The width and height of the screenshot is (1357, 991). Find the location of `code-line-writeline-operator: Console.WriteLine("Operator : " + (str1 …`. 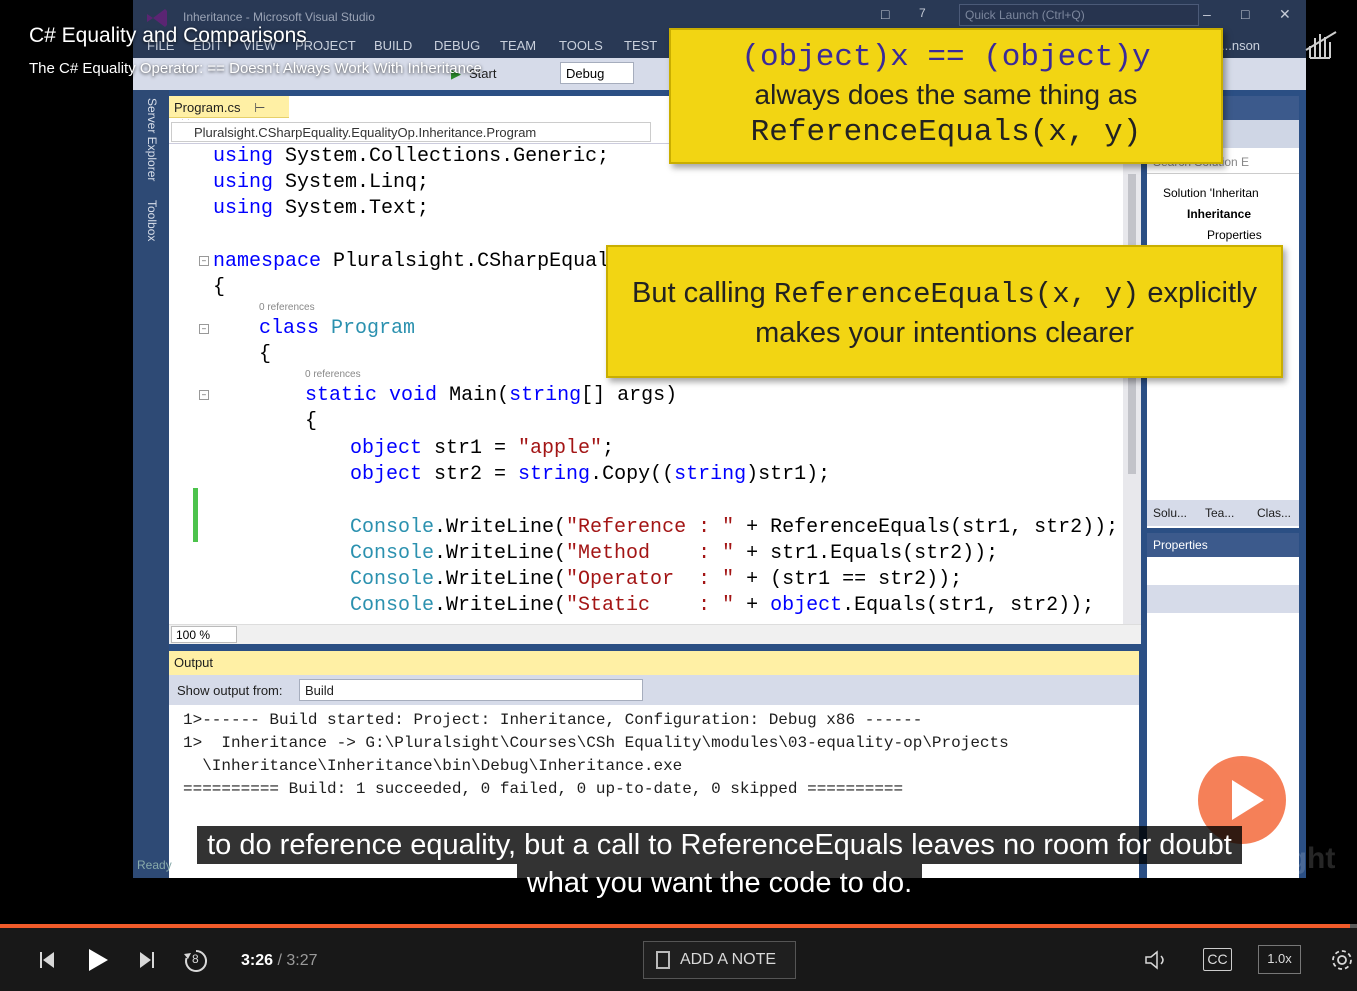

code-line-writeline-operator: Console.WriteLine("Operator : " + (str1 … is located at coordinates (656, 579).